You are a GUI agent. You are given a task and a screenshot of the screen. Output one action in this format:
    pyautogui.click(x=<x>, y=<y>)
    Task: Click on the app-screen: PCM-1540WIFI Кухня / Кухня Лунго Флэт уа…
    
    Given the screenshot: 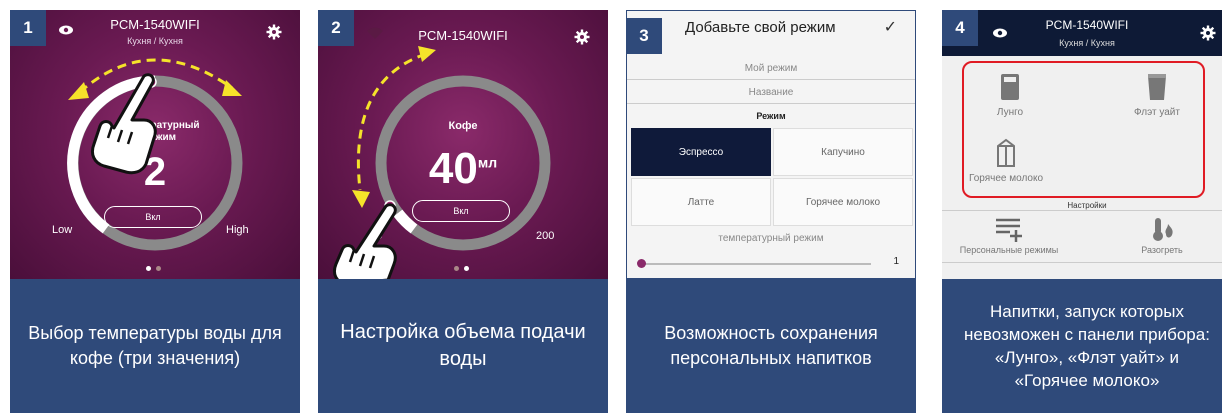 What is the action you would take?
    pyautogui.click(x=1082, y=144)
    